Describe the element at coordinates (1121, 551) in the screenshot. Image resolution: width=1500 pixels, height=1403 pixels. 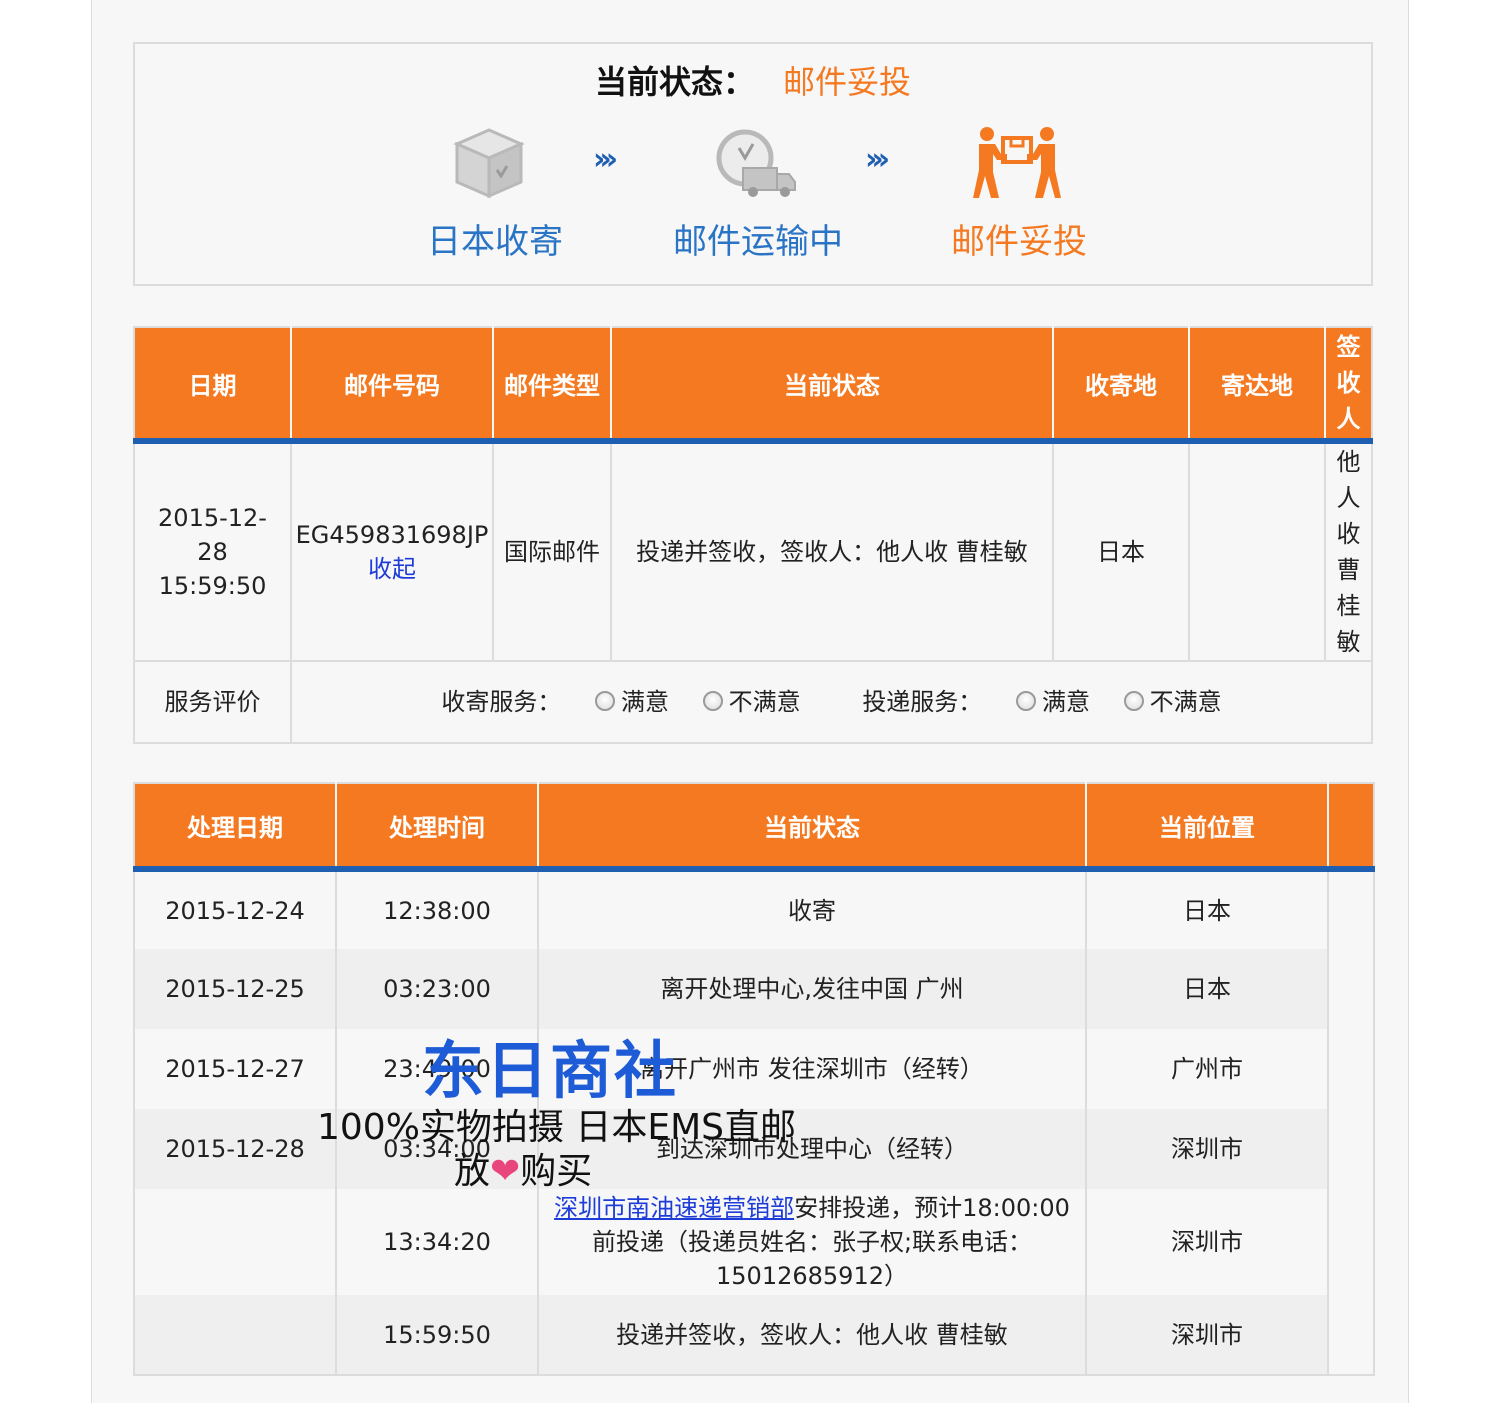
I see `cell-origin: 日本` at that location.